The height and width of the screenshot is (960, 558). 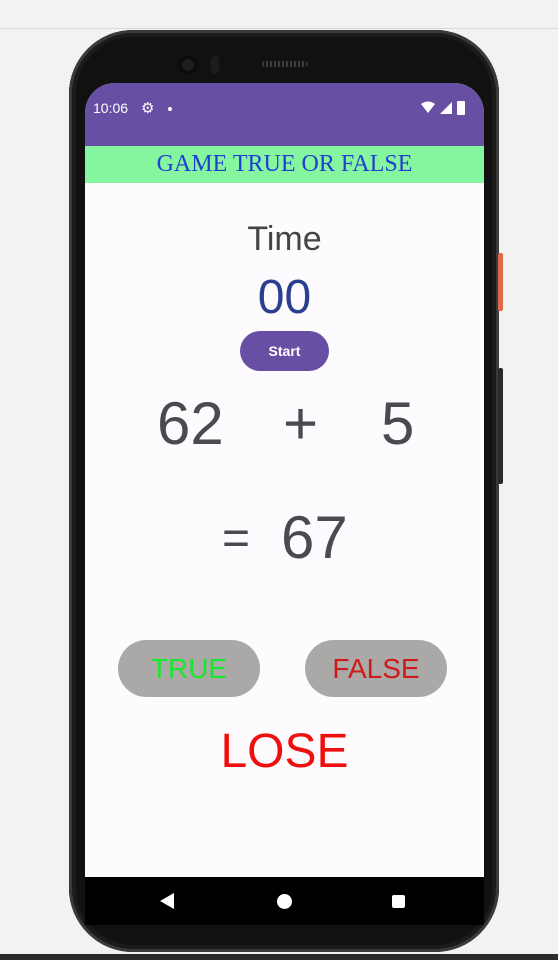 What do you see at coordinates (279, 957) in the screenshot?
I see `bottom-strip` at bounding box center [279, 957].